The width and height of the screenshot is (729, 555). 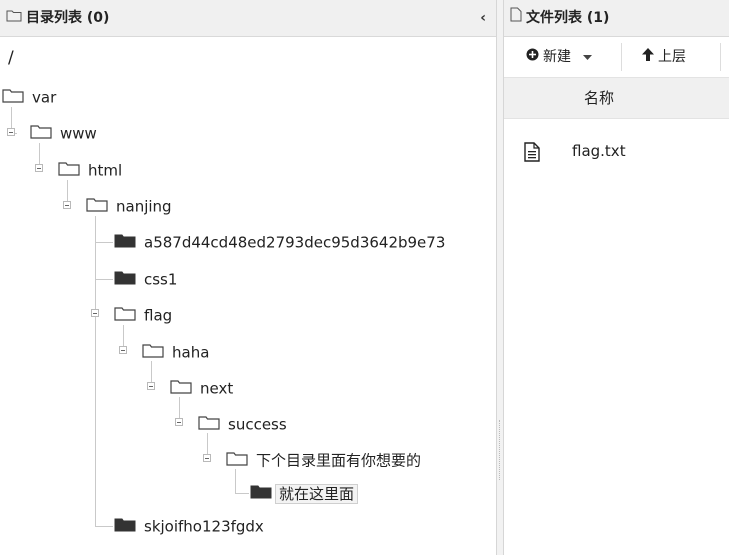 What do you see at coordinates (648, 57) in the screenshot?
I see `arrow-up-icon` at bounding box center [648, 57].